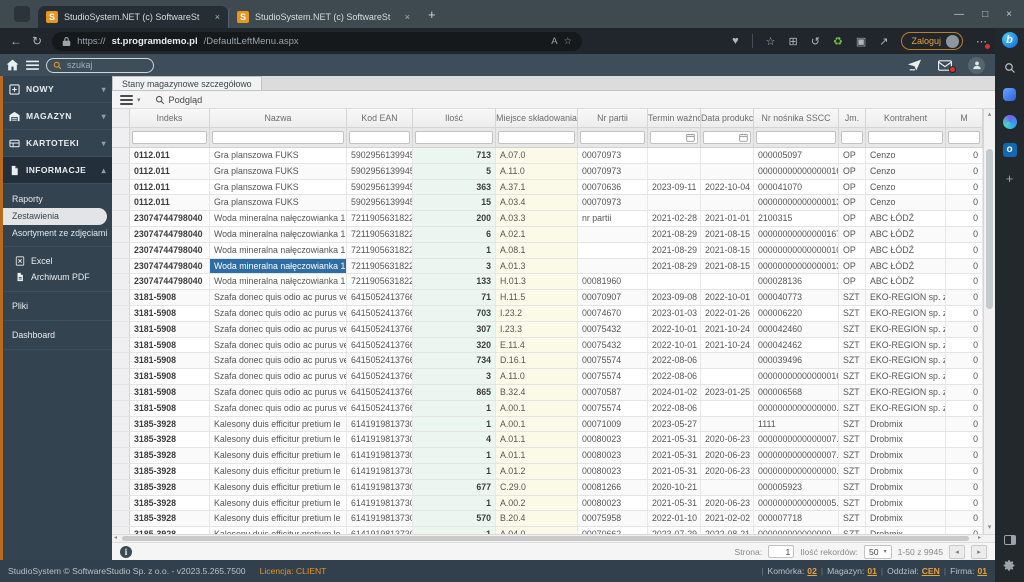  What do you see at coordinates (796, 345) in the screenshot?
I see `cell: 000042462` at bounding box center [796, 345].